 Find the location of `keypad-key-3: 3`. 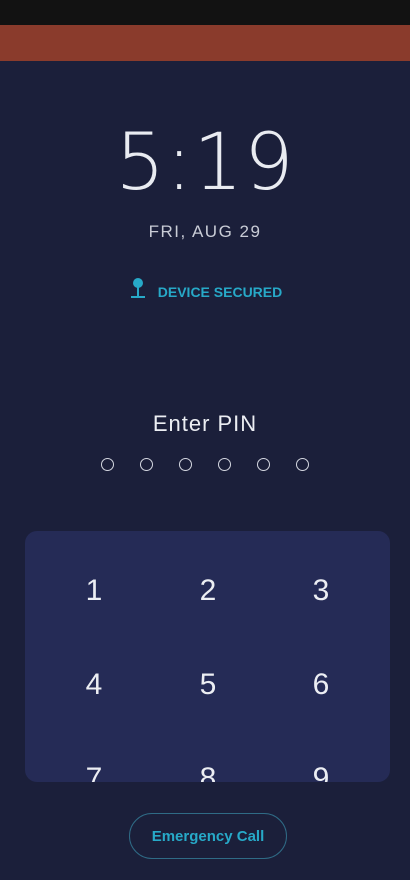

keypad-key-3: 3 is located at coordinates (321, 591).